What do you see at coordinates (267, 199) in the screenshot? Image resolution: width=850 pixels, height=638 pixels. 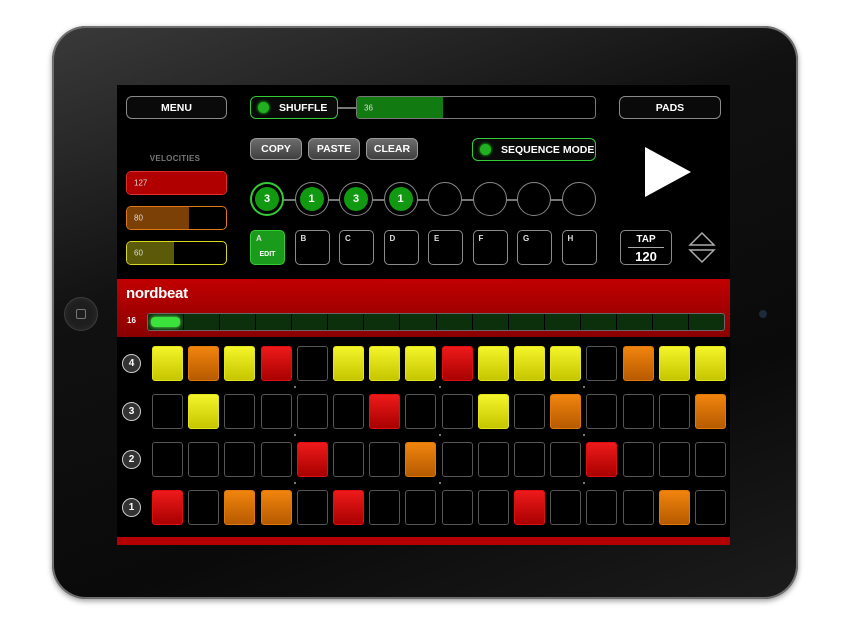 I see `chain-slot-1: 3` at bounding box center [267, 199].